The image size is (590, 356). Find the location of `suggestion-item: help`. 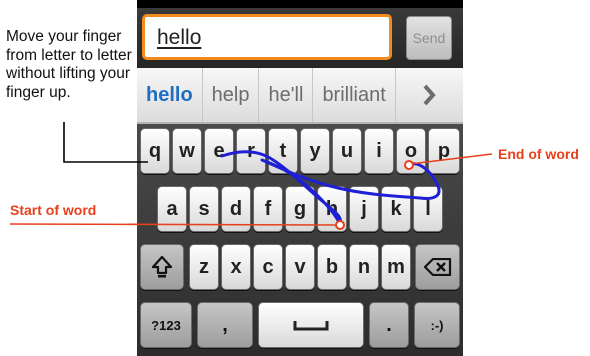

suggestion-item: help is located at coordinates (231, 95).